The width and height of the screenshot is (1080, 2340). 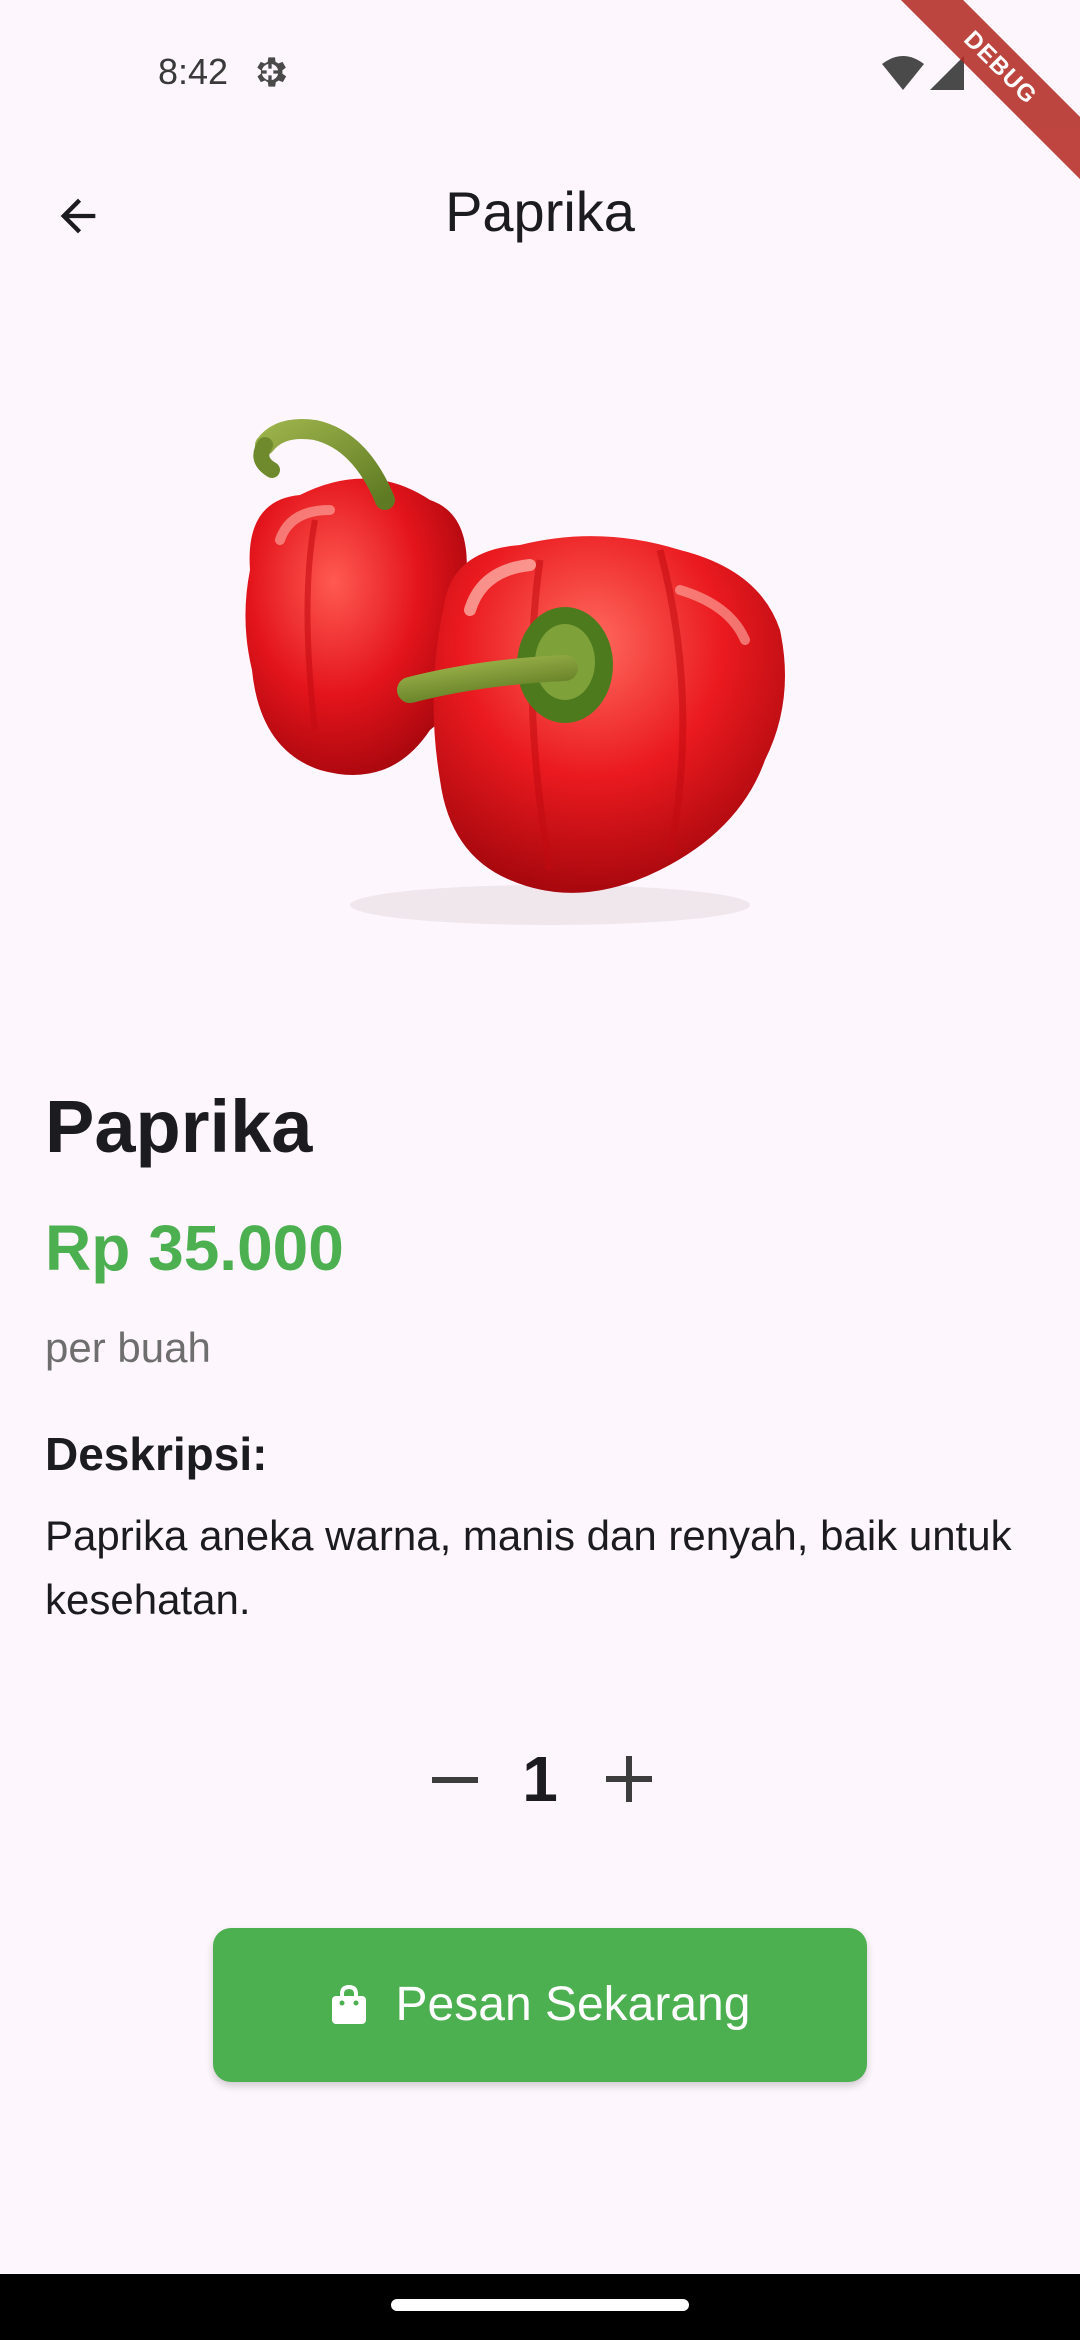 I want to click on order-button-label: Pesan Sekarang, so click(x=573, y=2004).